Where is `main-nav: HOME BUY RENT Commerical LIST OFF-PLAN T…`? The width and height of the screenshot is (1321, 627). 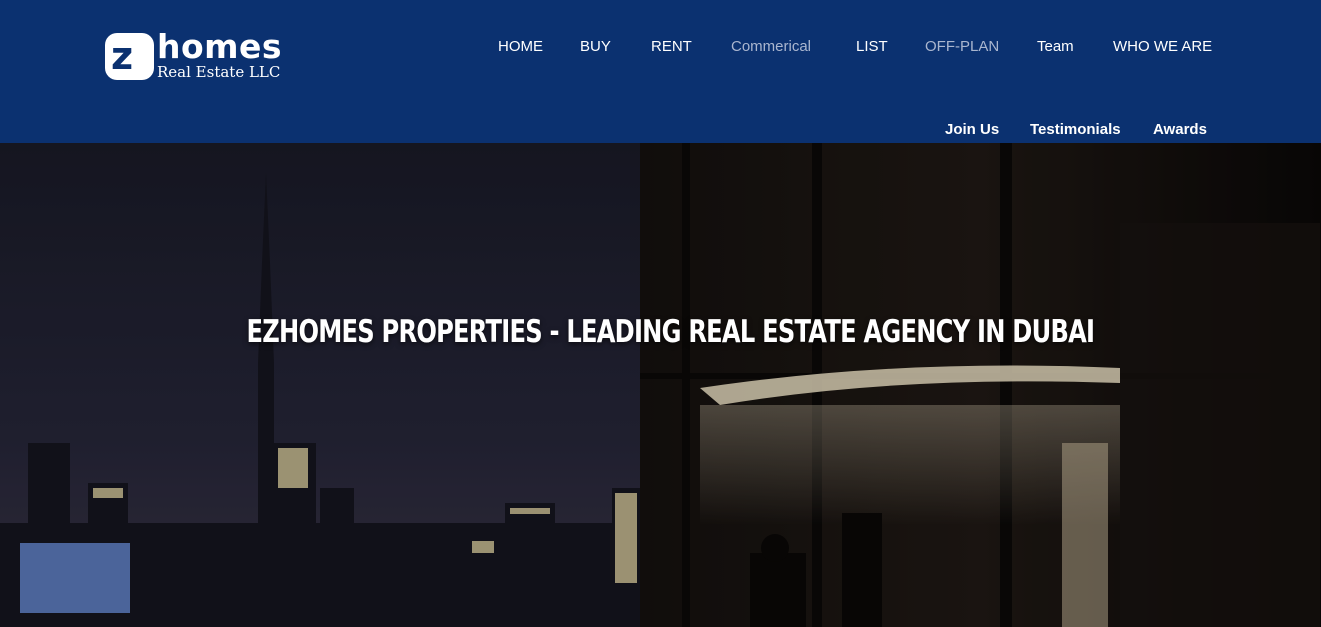 main-nav: HOME BUY RENT Commerical LIST OFF-PLAN T… is located at coordinates (660, 48).